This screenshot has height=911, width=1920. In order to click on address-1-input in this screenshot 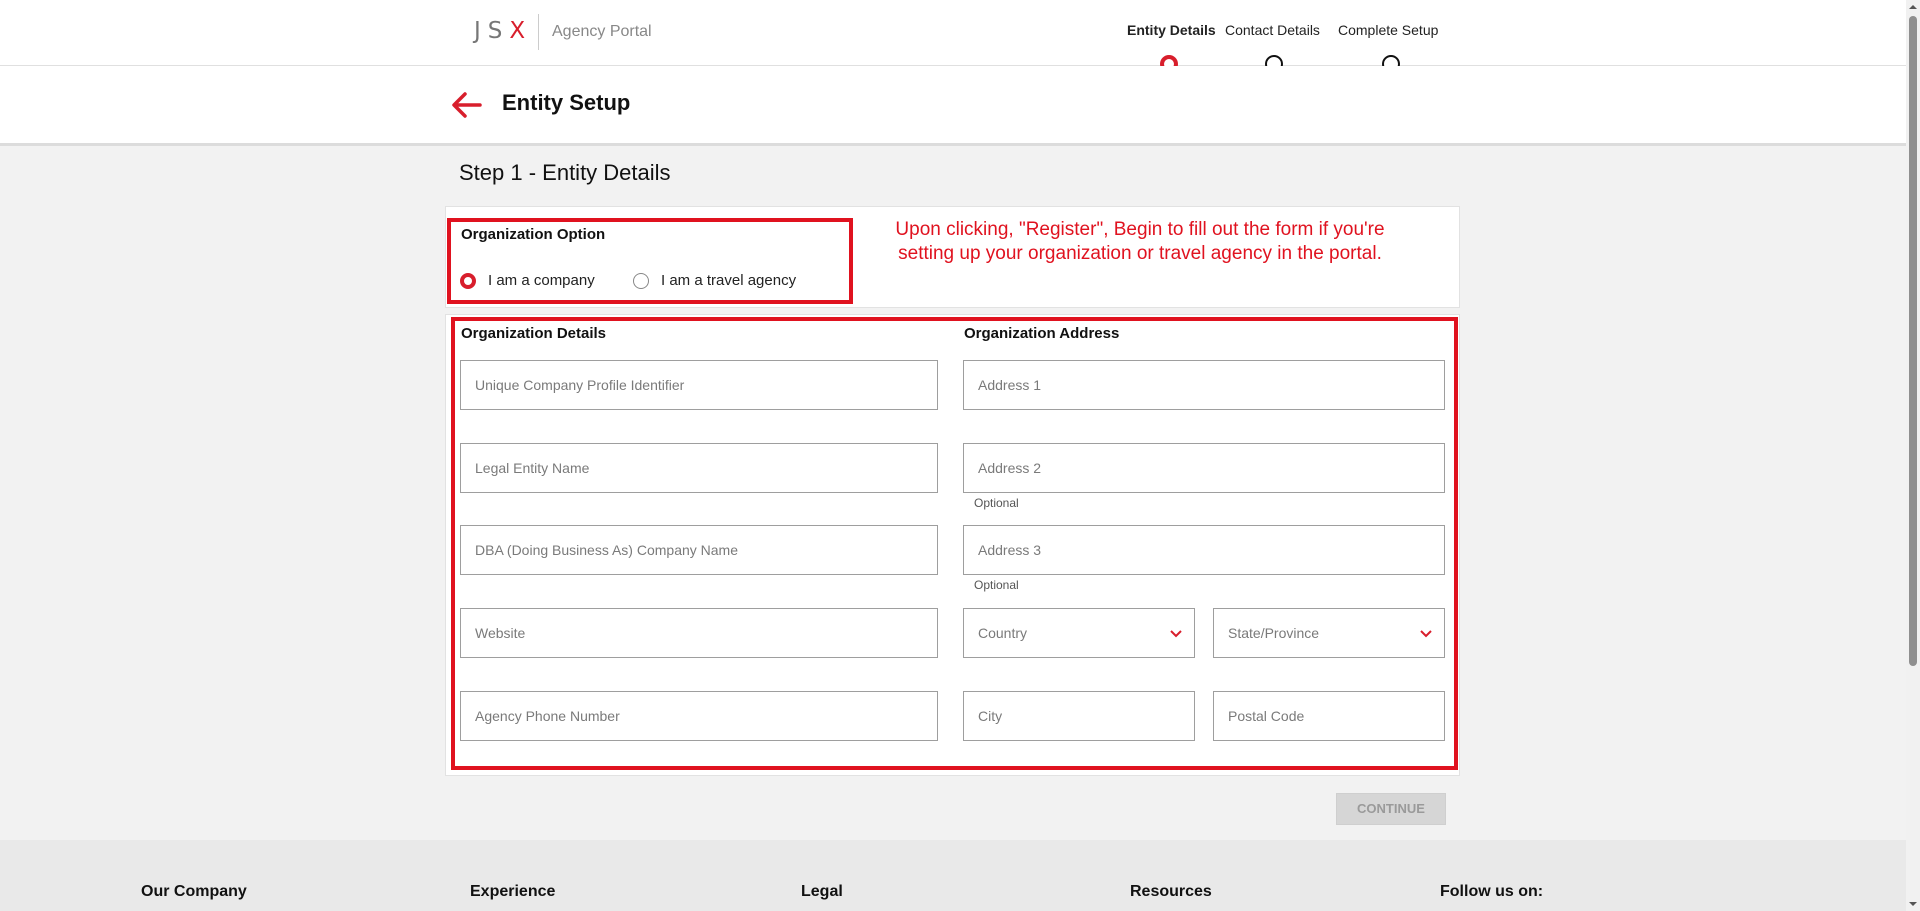, I will do `click(1204, 385)`.